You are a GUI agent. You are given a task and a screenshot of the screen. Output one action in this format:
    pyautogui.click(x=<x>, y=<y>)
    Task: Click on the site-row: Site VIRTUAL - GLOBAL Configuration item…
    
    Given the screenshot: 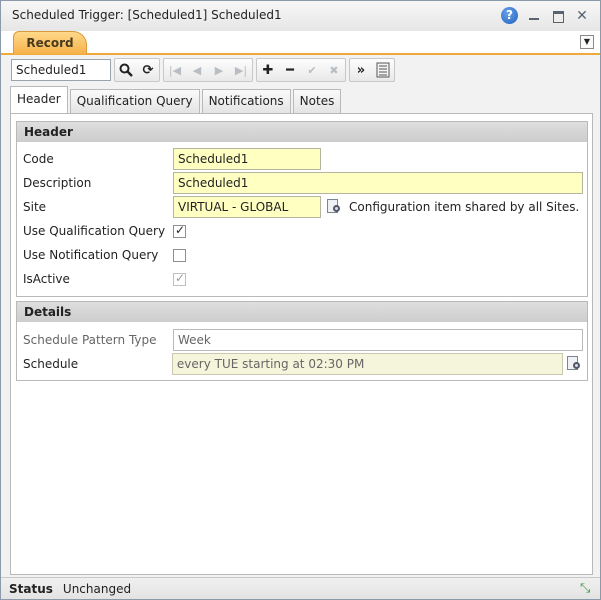 What is the action you would take?
    pyautogui.click(x=303, y=207)
    